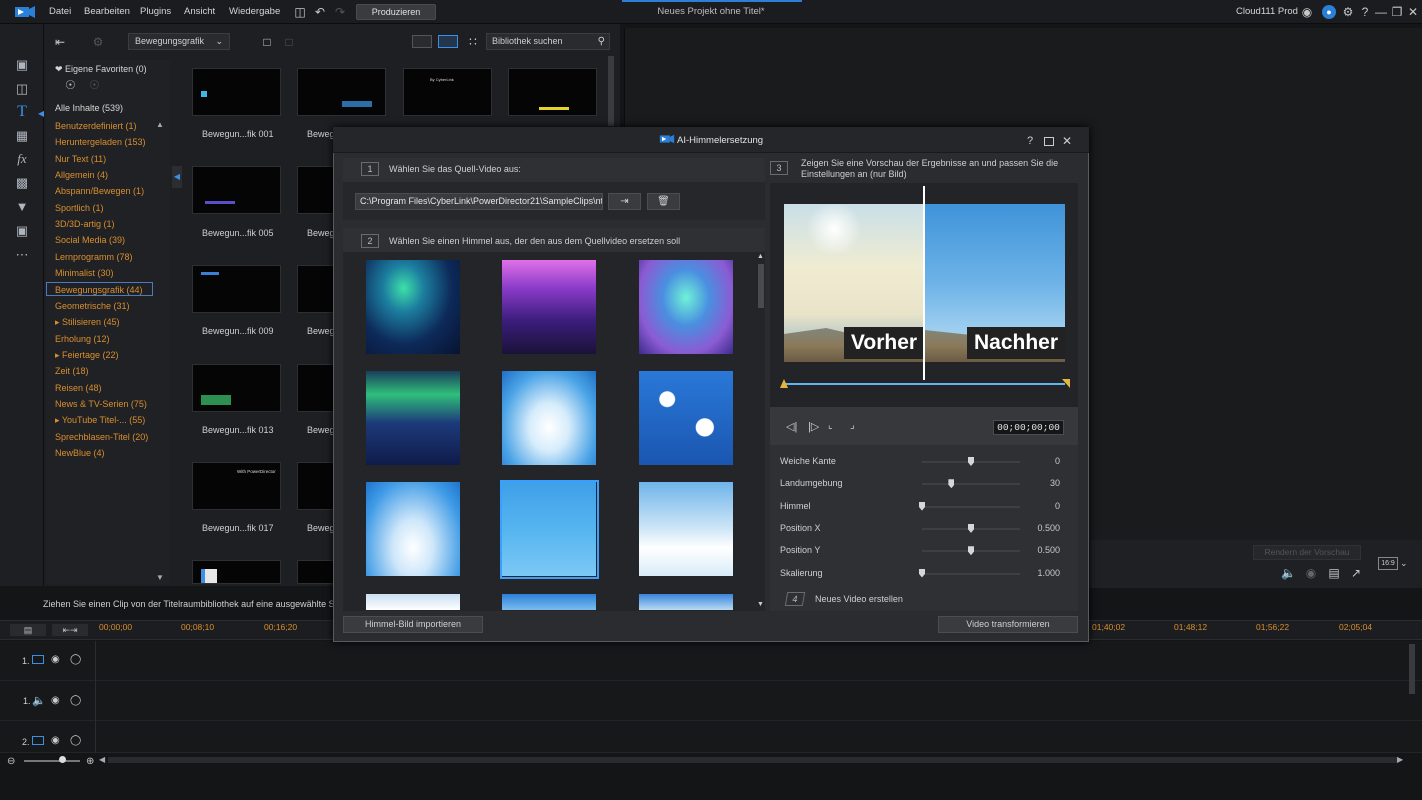 This screenshot has width=1422, height=800. What do you see at coordinates (548, 41) in the screenshot?
I see `library-search-input: Bibliothek suchen ⚲` at bounding box center [548, 41].